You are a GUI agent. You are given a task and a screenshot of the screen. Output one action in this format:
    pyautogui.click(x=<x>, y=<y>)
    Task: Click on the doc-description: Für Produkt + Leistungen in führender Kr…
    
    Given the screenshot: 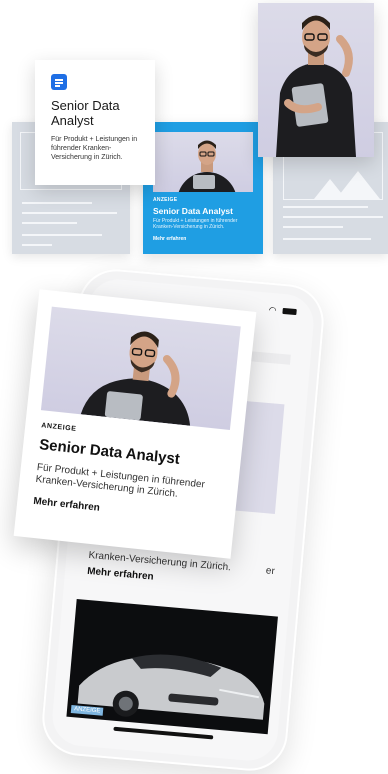 What is the action you would take?
    pyautogui.click(x=94, y=148)
    